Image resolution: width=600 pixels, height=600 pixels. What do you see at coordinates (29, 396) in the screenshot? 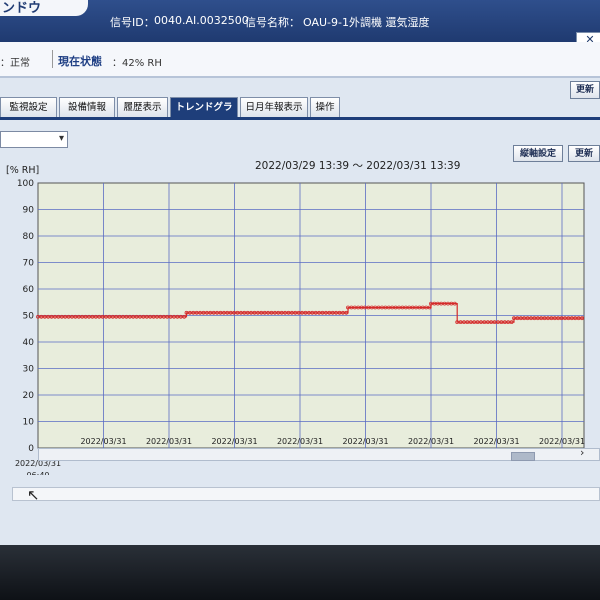
I see `y-tick-label: 20` at bounding box center [29, 396].